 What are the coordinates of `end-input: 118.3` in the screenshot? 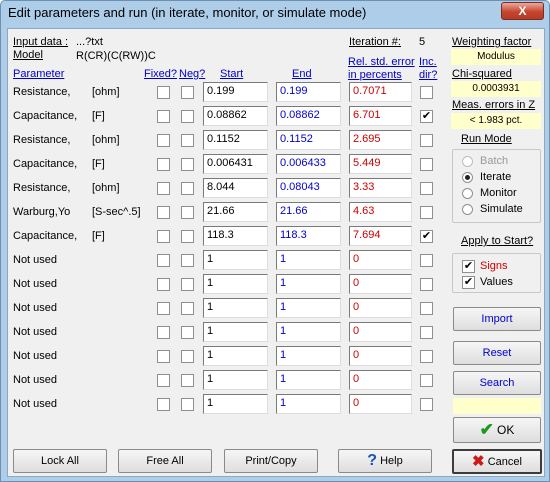 It's located at (308, 236).